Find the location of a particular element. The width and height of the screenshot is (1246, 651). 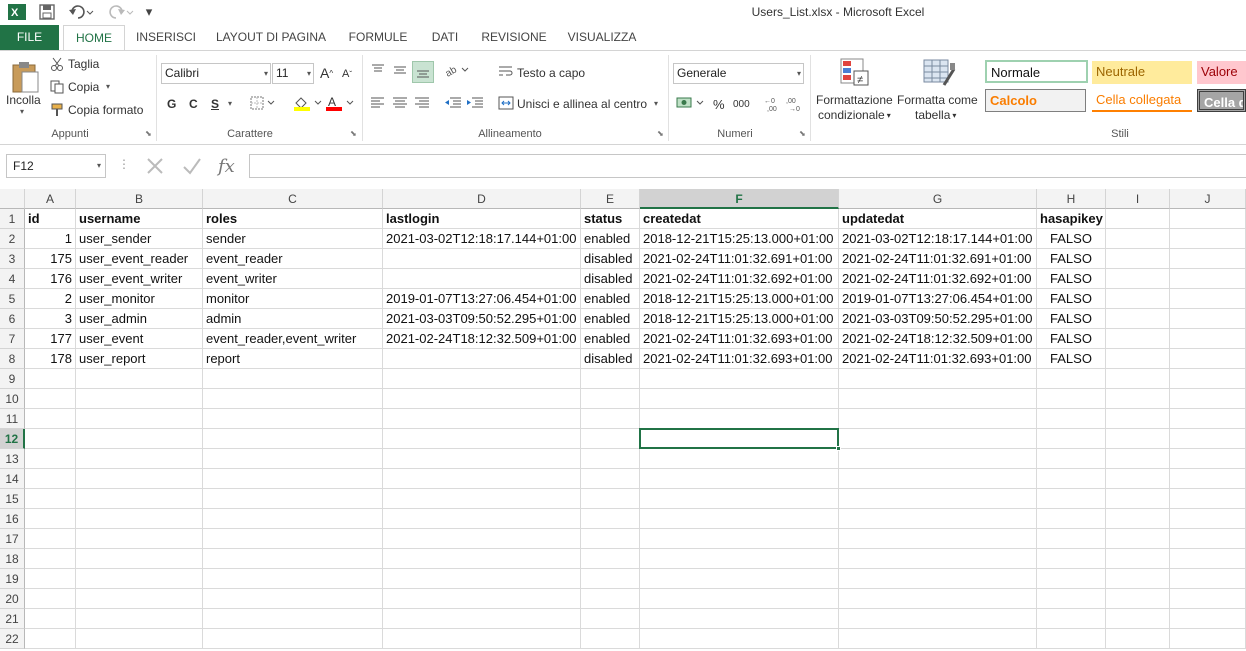

cell: user_report is located at coordinates (139, 359).